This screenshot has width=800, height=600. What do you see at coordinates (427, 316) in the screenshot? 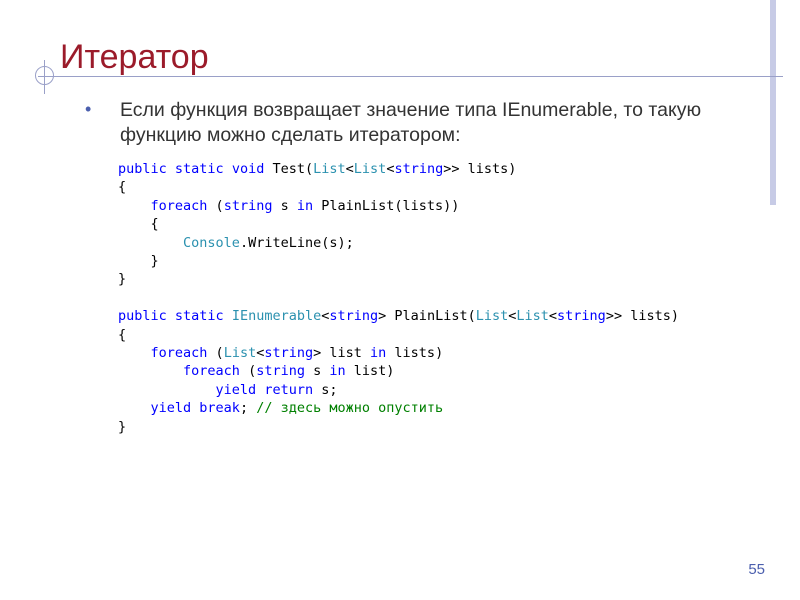
I see `code-text: > PlainList(` at bounding box center [427, 316].